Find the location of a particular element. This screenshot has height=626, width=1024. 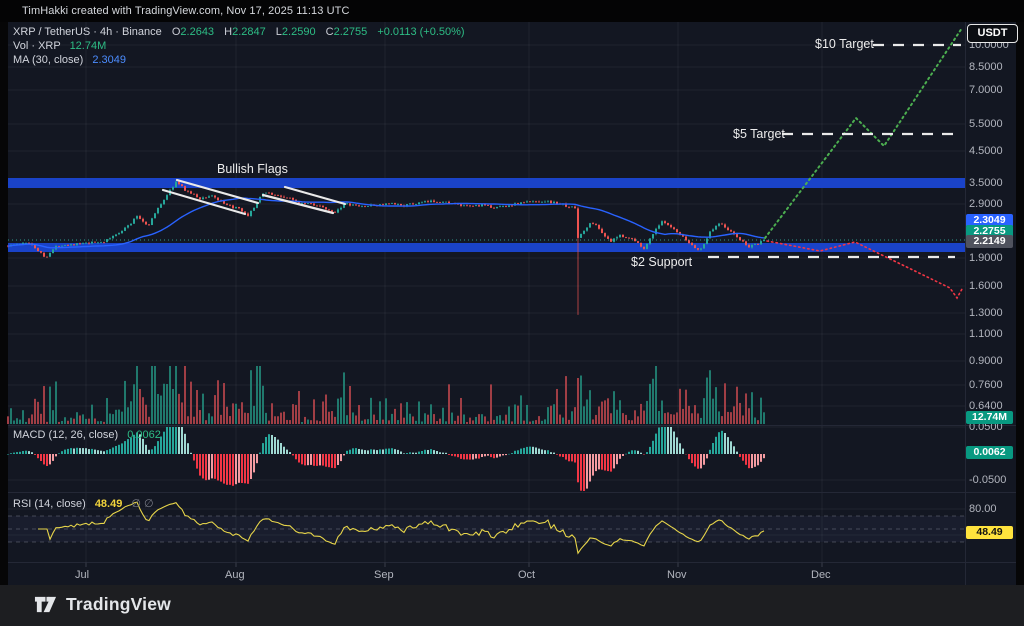

tradingview-logo-icon is located at coordinates (45, 604).